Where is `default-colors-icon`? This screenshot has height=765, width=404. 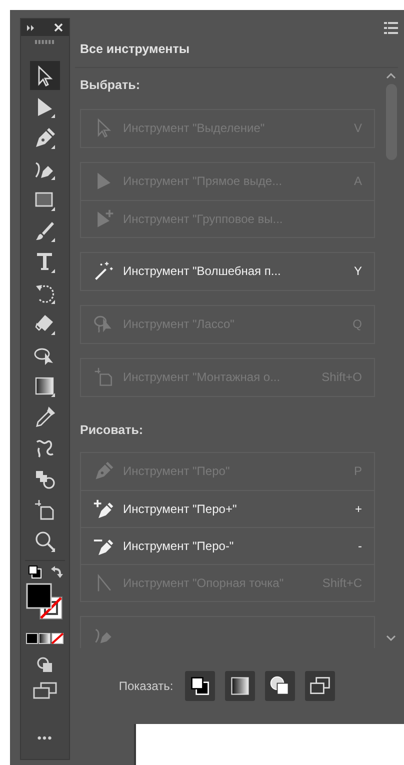 default-colors-icon is located at coordinates (35, 572).